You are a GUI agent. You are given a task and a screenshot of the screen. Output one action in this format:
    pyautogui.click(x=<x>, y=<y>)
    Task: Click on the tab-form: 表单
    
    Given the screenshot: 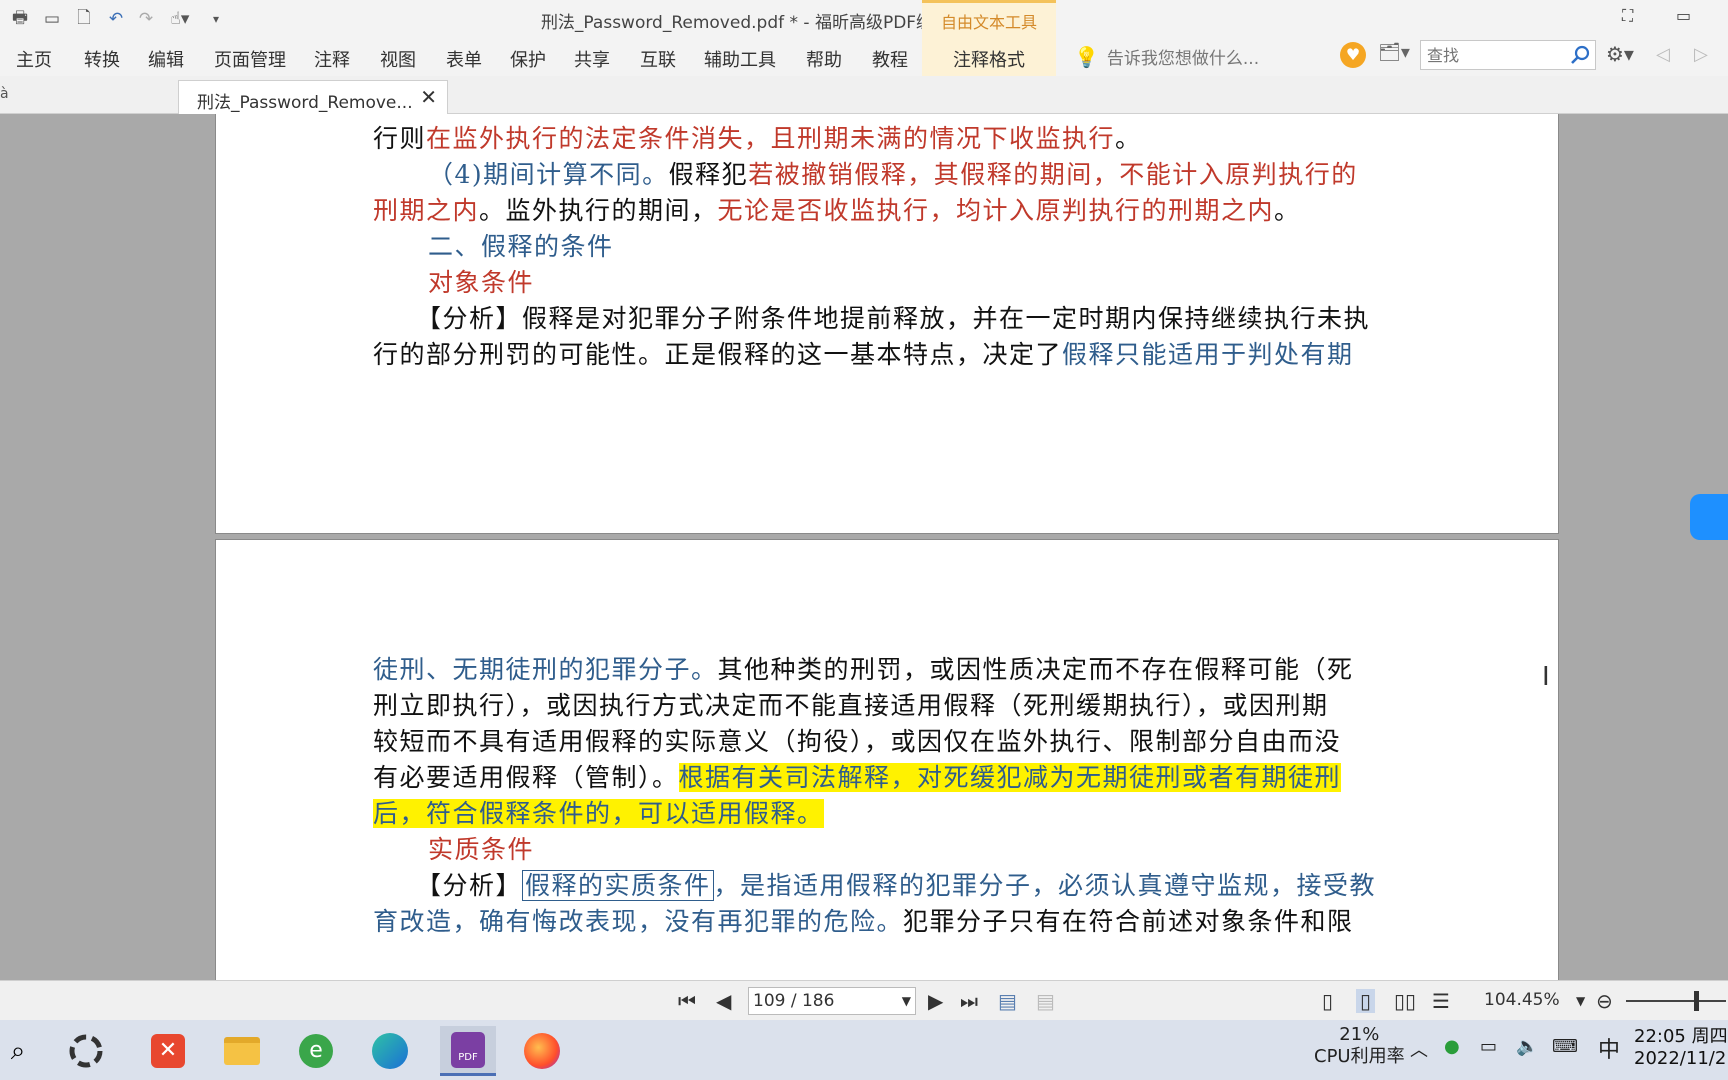 What is the action you would take?
    pyautogui.click(x=464, y=59)
    